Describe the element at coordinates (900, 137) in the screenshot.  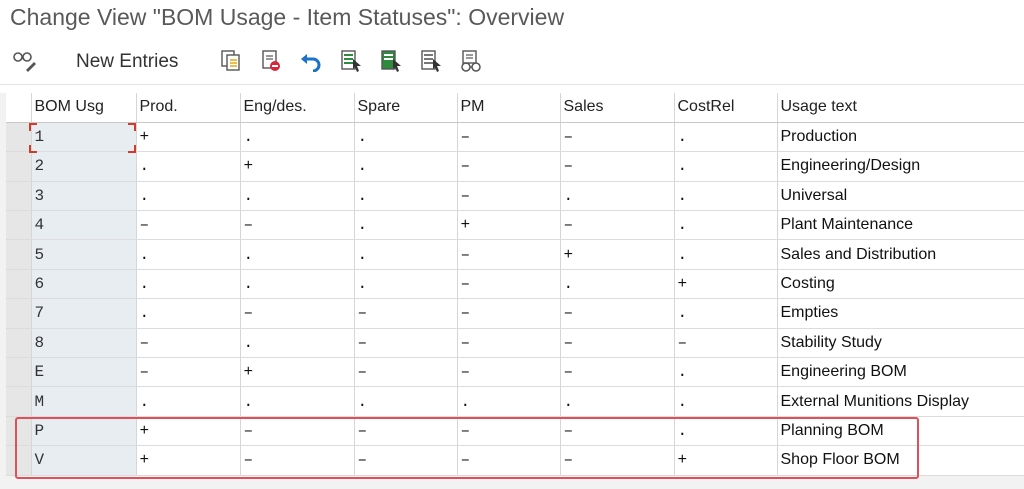
I see `usage-text-cell: Production` at that location.